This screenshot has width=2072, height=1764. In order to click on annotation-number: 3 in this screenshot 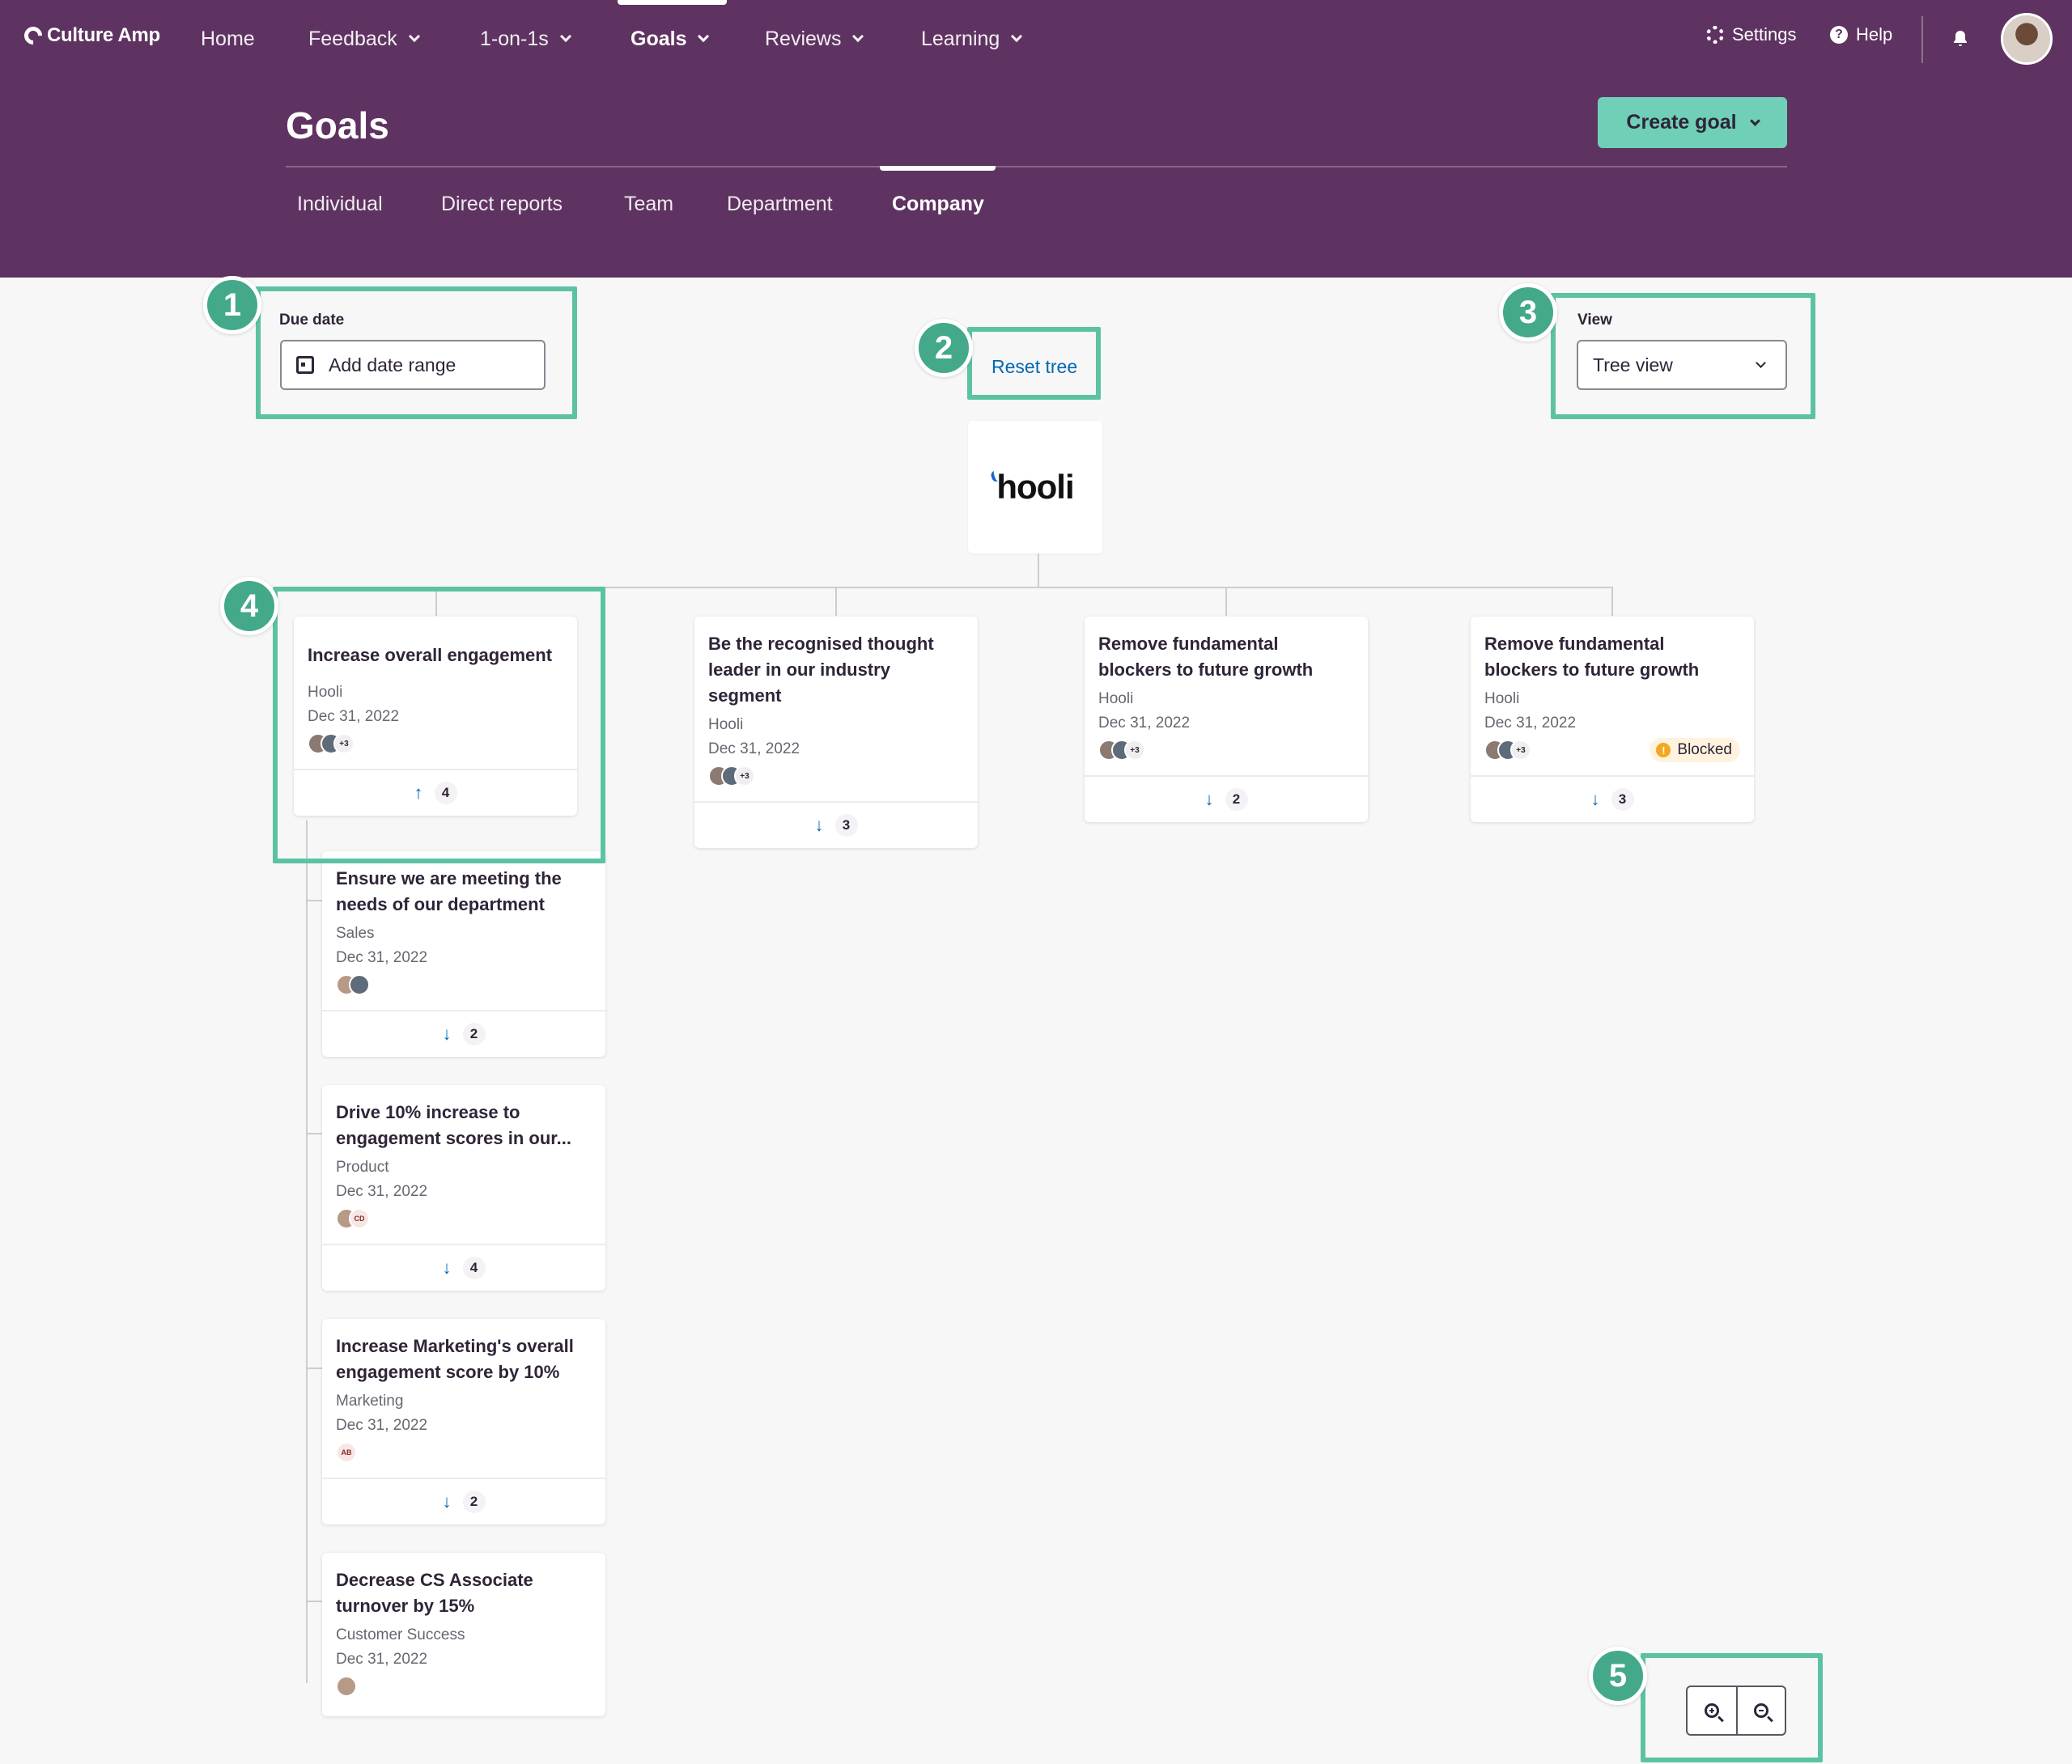, I will do `click(1528, 312)`.